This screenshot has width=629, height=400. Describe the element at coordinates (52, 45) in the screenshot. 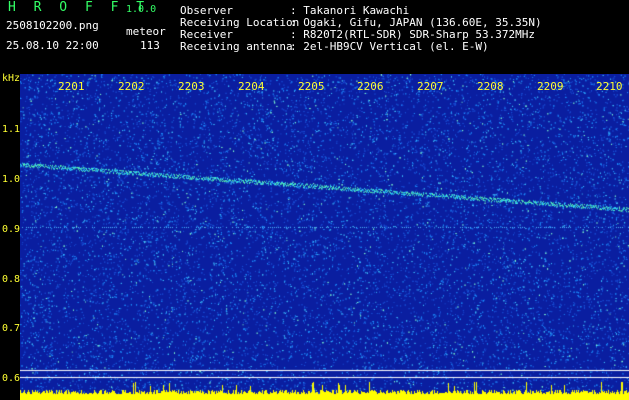

I see `datetime-label: 25.08.10 22:00` at that location.